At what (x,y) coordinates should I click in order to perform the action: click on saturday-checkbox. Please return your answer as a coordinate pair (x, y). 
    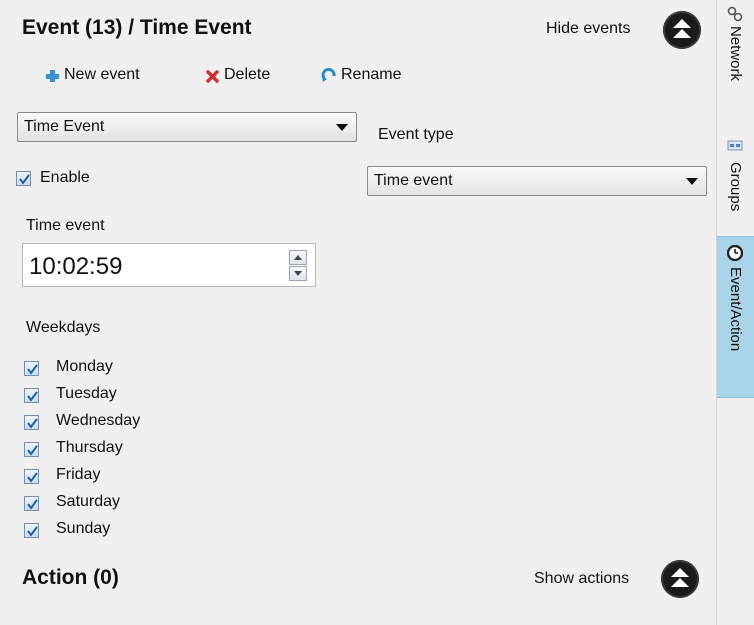
    Looking at the image, I should click on (31, 503).